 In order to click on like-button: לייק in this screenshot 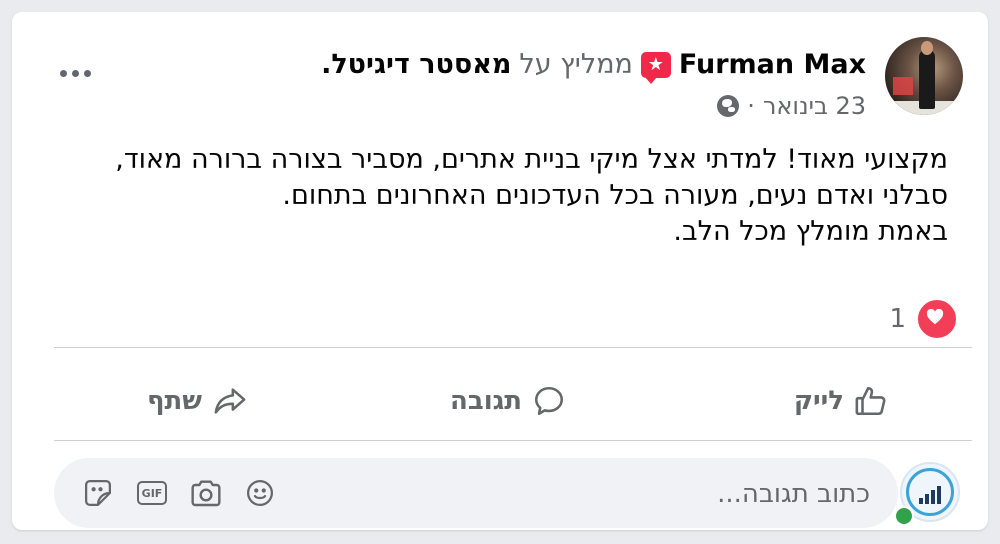, I will do `click(841, 401)`.